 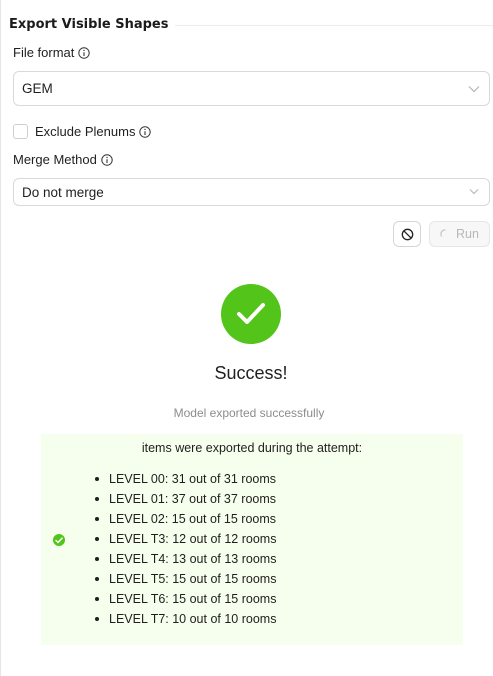 What do you see at coordinates (37, 88) in the screenshot?
I see `file-format-value: GEM` at bounding box center [37, 88].